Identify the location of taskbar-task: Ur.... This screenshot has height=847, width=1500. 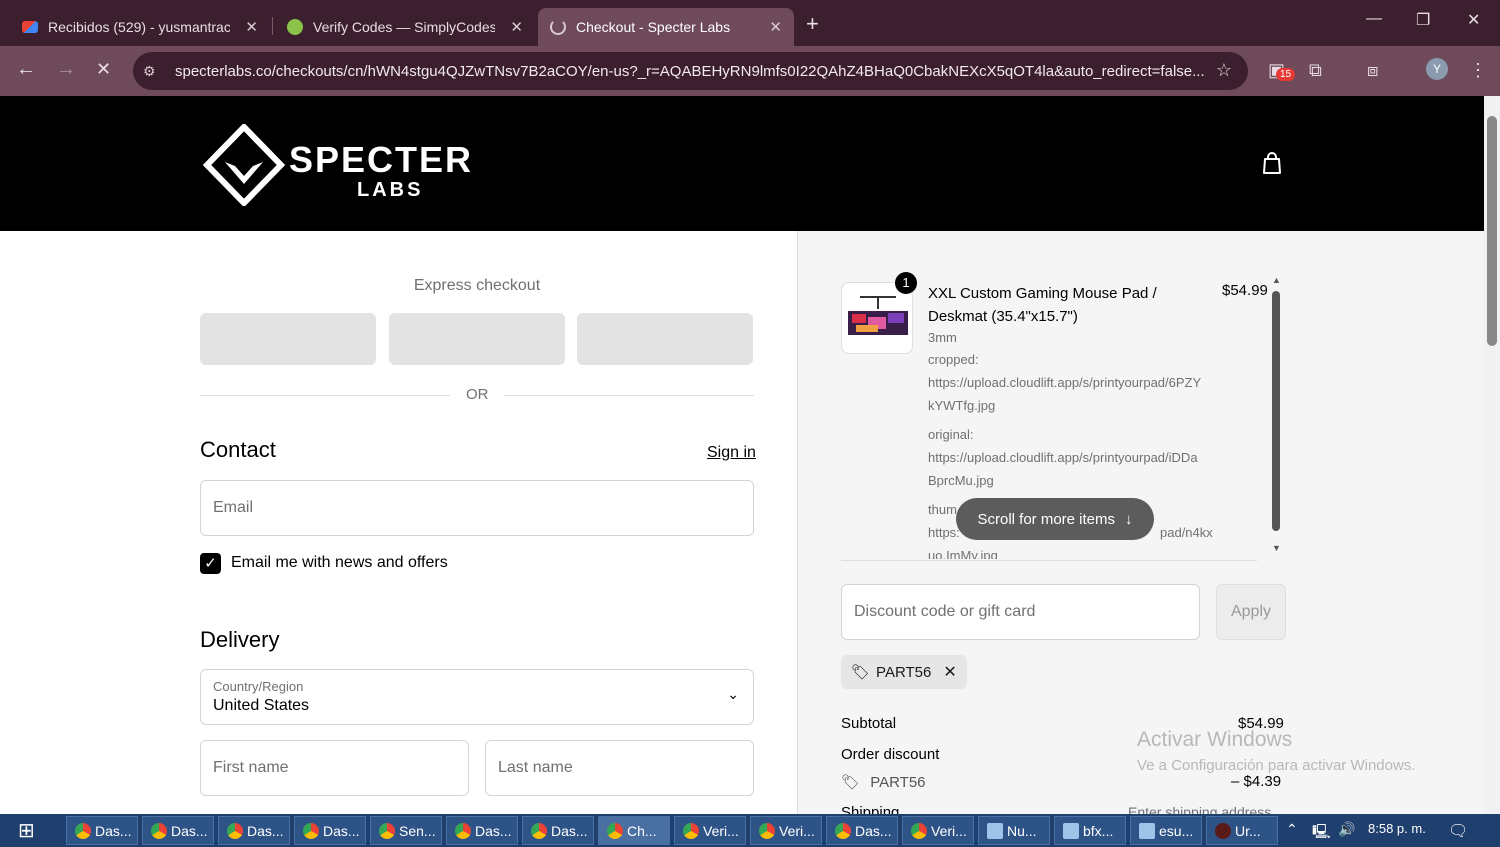
(1242, 830).